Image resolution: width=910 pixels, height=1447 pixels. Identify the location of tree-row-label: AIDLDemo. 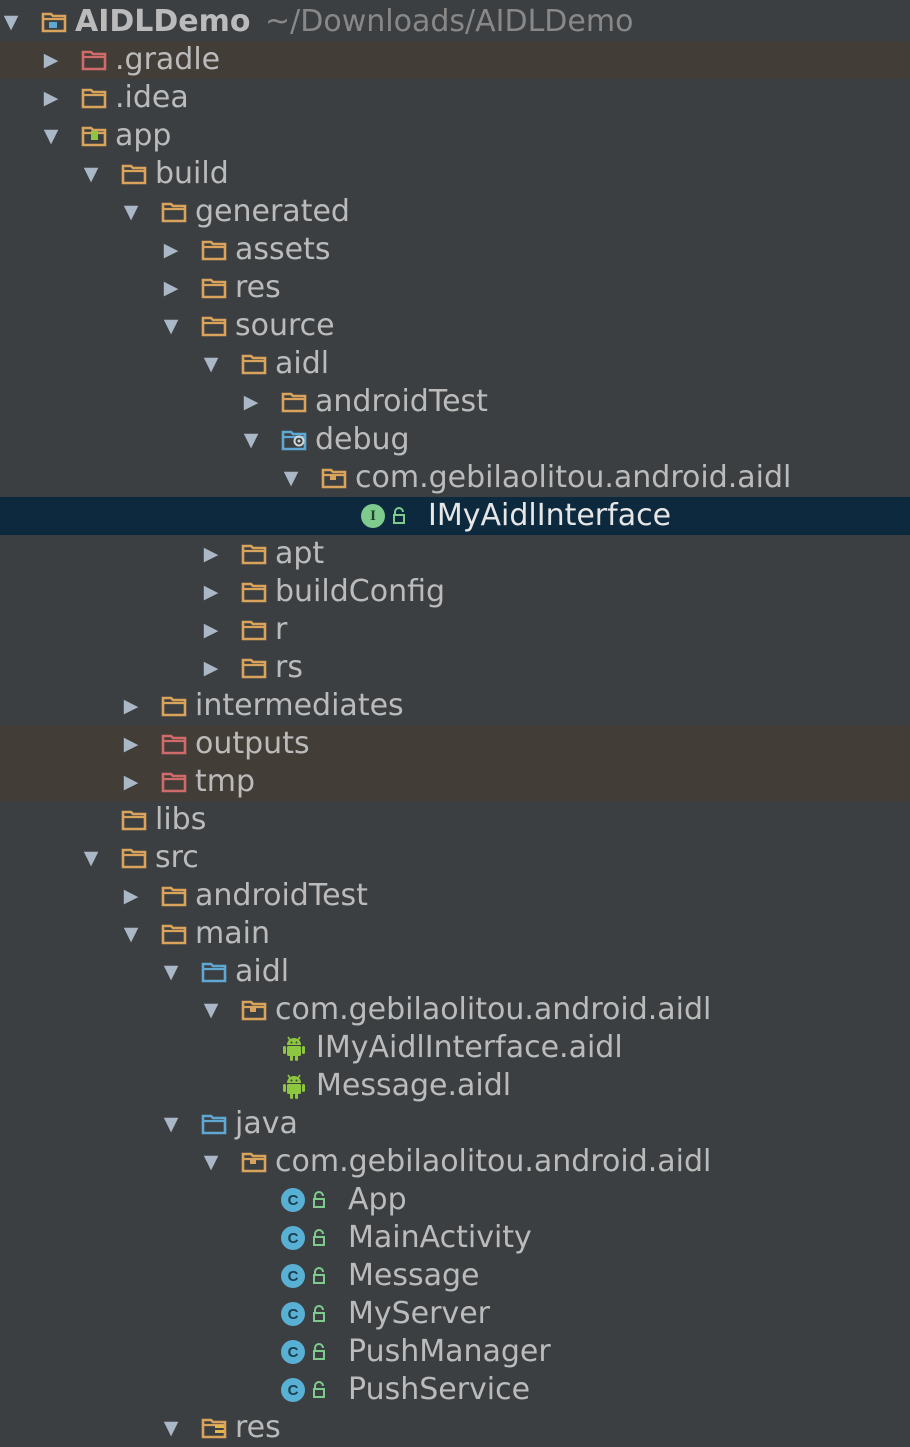
(163, 21).